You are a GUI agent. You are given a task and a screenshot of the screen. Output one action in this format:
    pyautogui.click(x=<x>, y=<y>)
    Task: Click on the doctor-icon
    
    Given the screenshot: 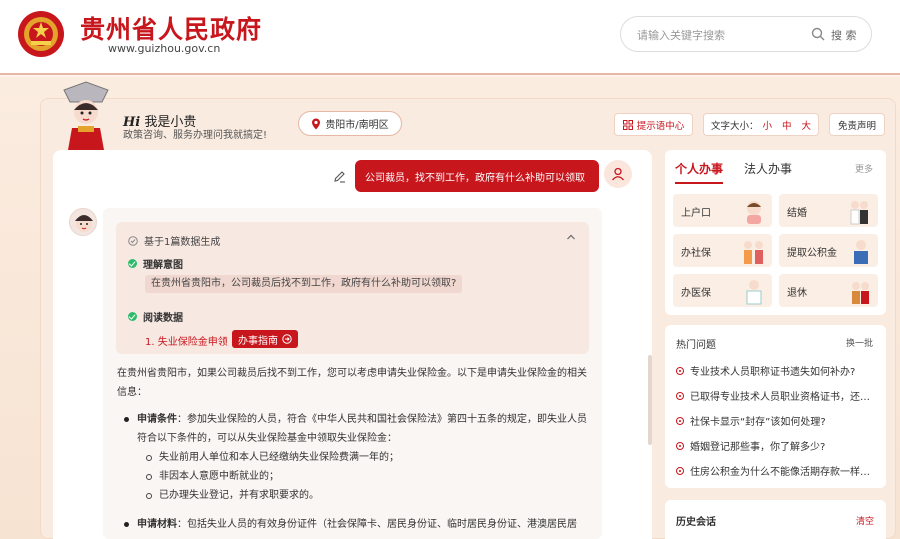 What is the action you would take?
    pyautogui.click(x=754, y=292)
    